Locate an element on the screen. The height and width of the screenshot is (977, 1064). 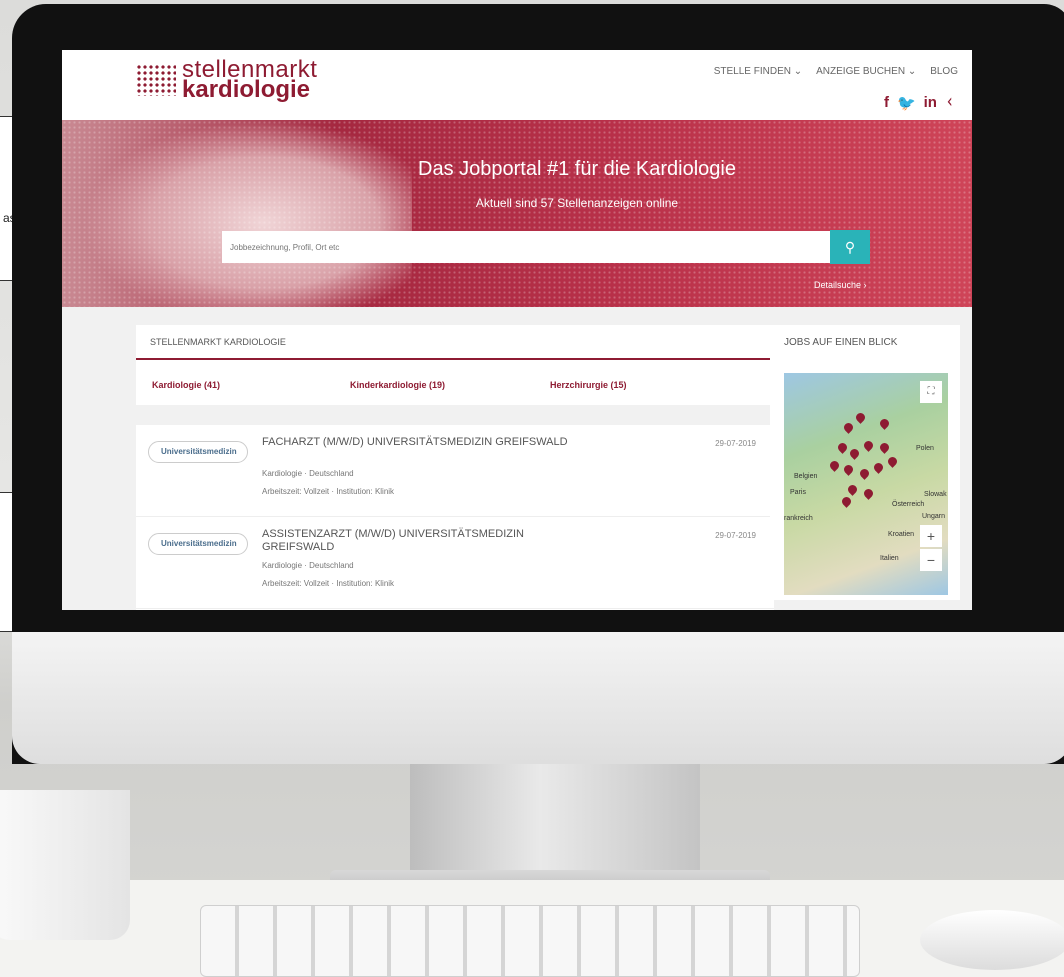
logo-line-2: kardiologie is located at coordinates (246, 89).